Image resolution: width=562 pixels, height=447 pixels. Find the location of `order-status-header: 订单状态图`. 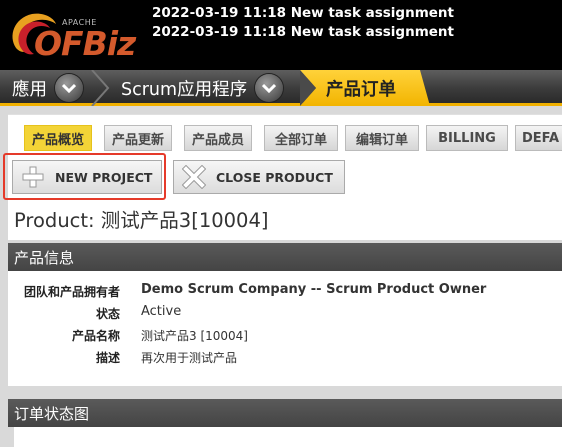

order-status-header: 订单状态图 is located at coordinates (285, 413).